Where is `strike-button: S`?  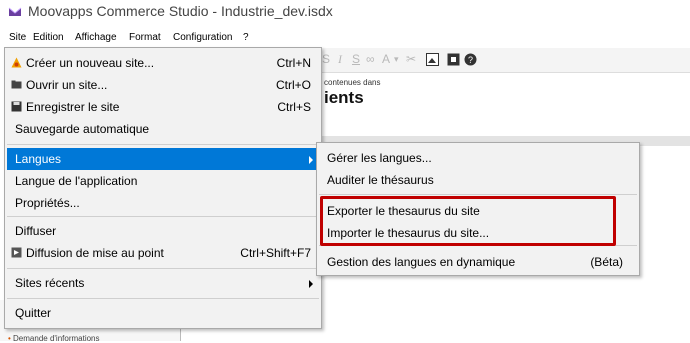
strike-button: S is located at coordinates (326, 59).